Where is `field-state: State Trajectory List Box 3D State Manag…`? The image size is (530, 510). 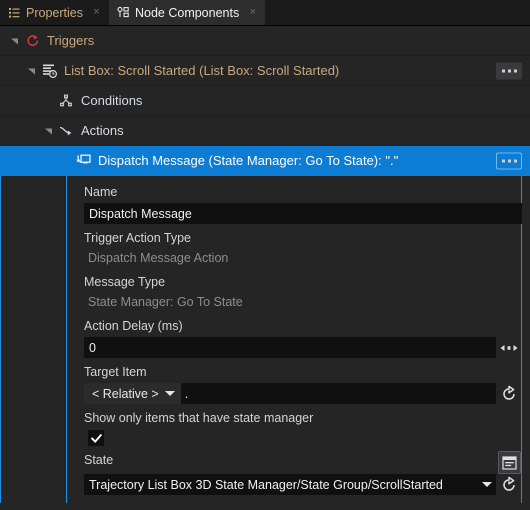 field-state: State Trajectory List Box 3D State Manag… is located at coordinates (303, 473).